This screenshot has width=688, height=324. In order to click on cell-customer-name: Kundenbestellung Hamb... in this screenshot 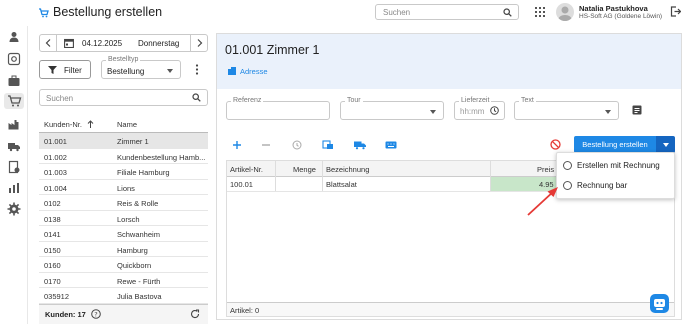, I will do `click(161, 157)`.